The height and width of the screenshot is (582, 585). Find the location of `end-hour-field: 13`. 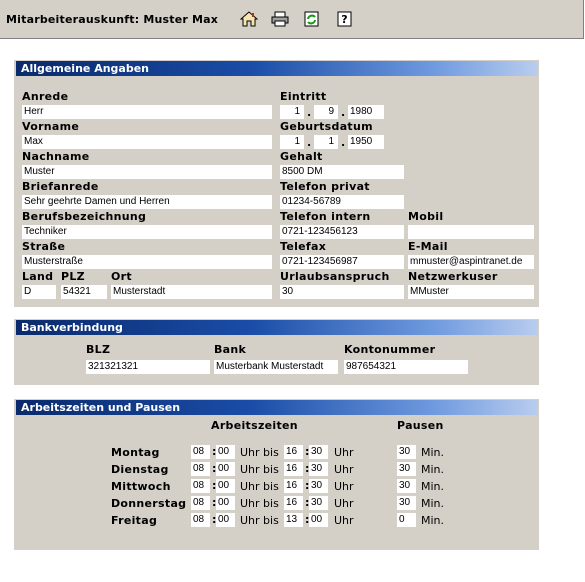

end-hour-field: 13 is located at coordinates (293, 520).